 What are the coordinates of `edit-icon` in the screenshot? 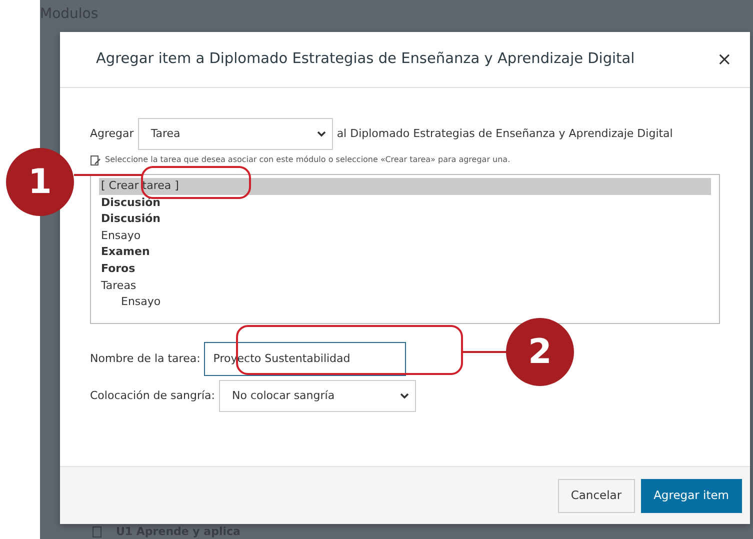 It's located at (95, 160).